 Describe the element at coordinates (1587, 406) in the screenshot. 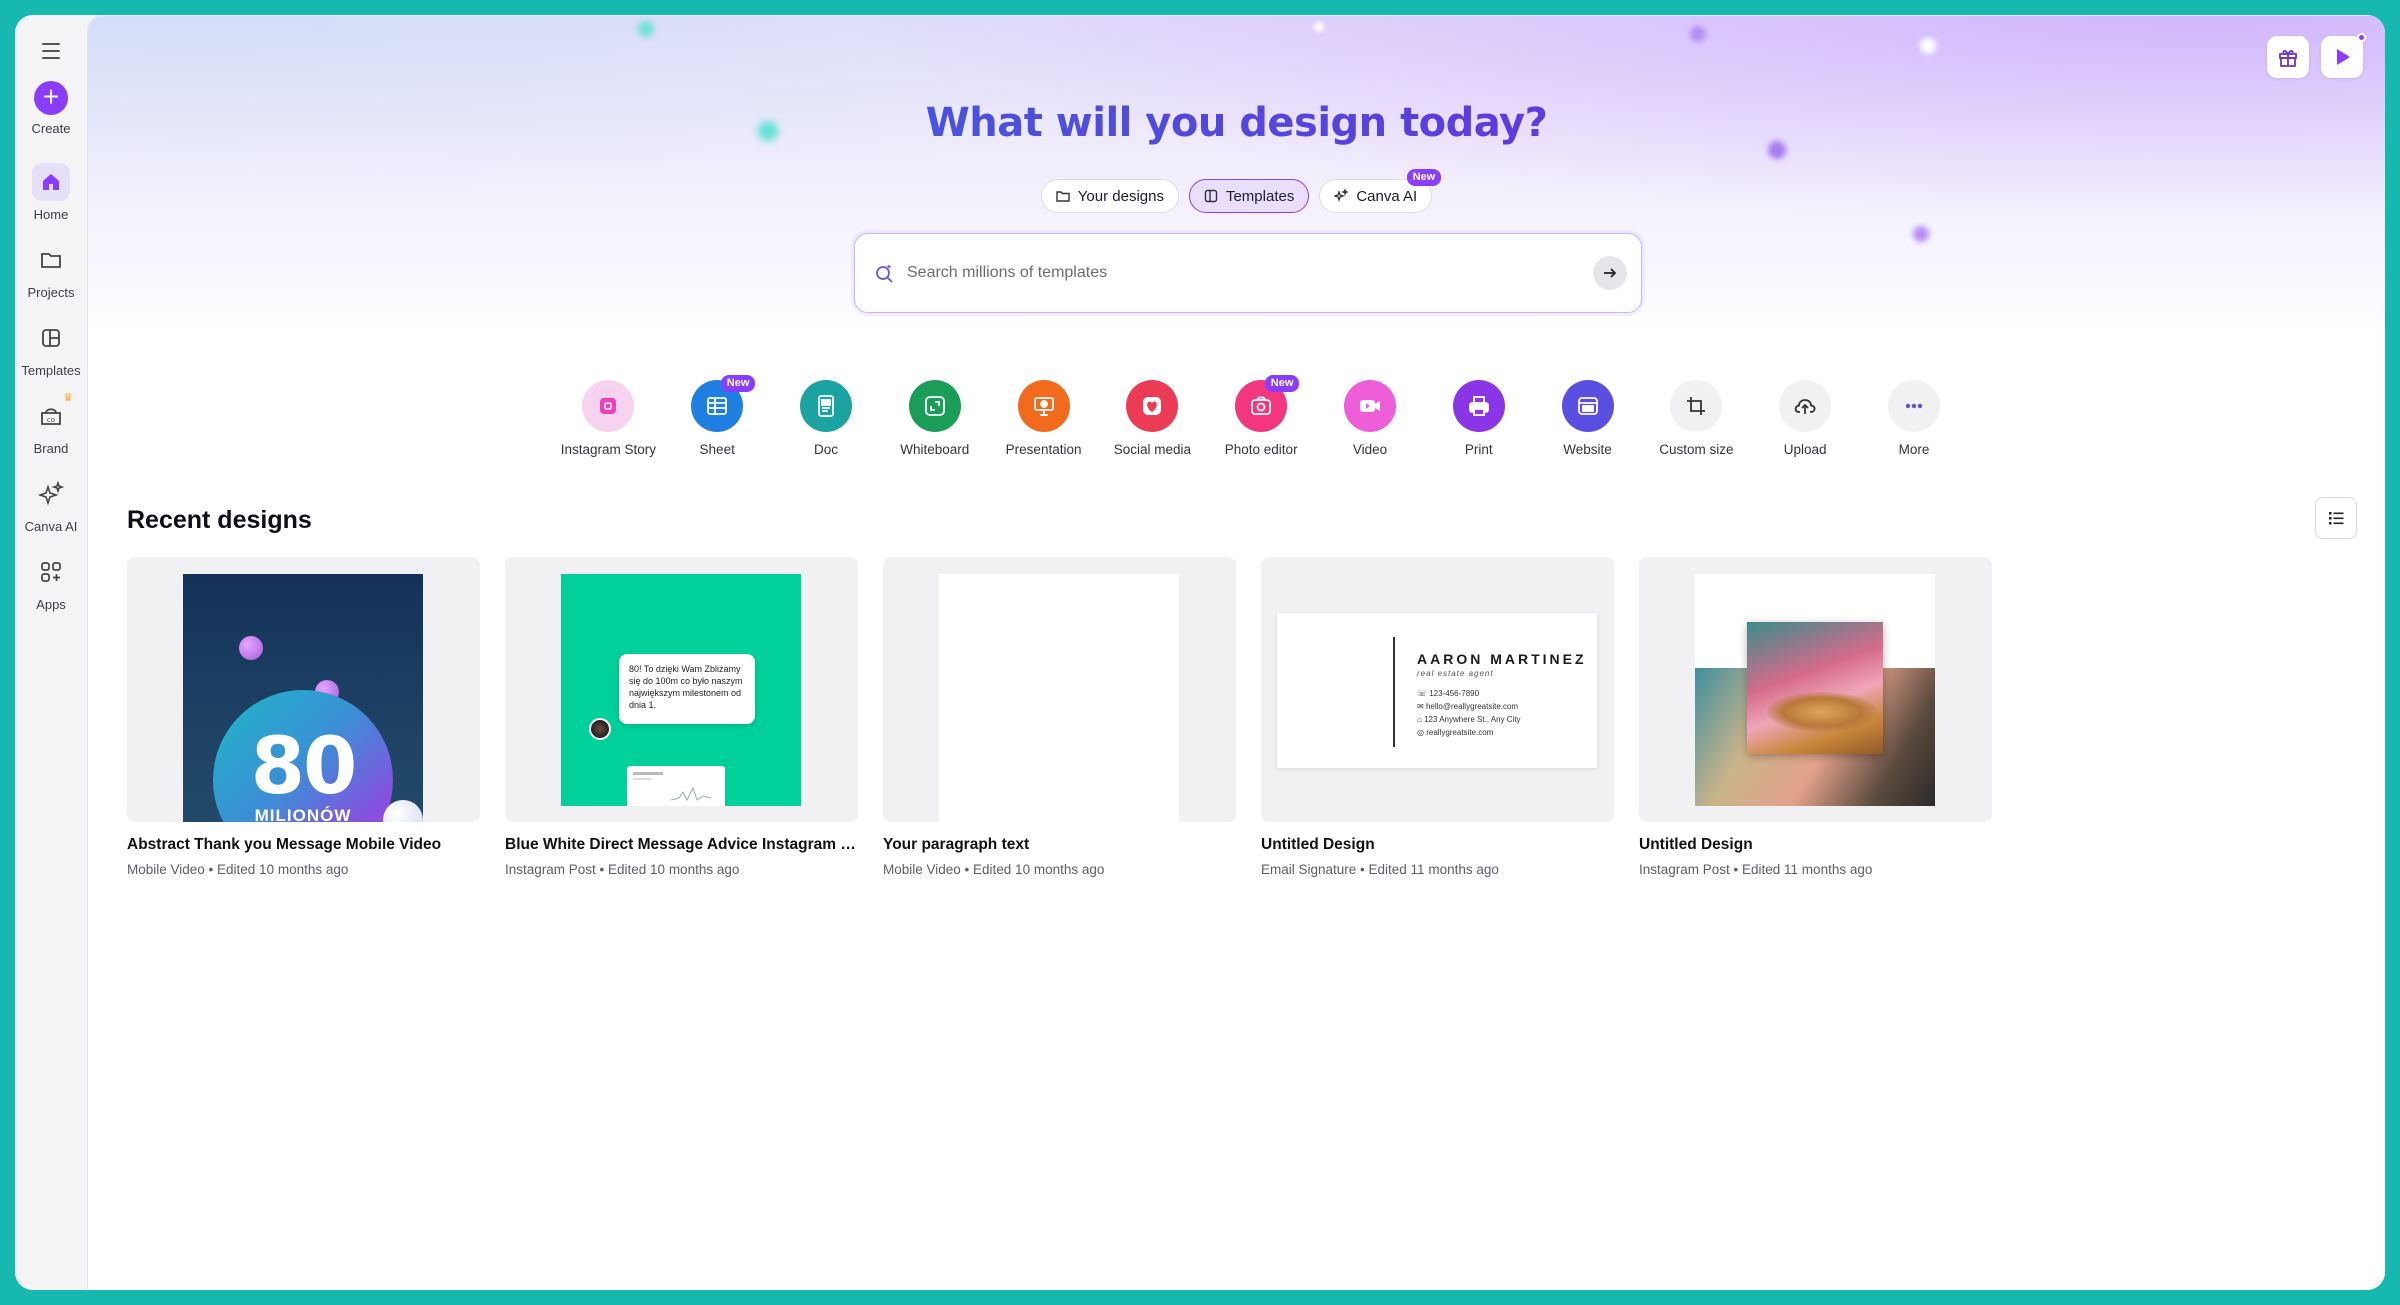

I see `website-icon` at that location.